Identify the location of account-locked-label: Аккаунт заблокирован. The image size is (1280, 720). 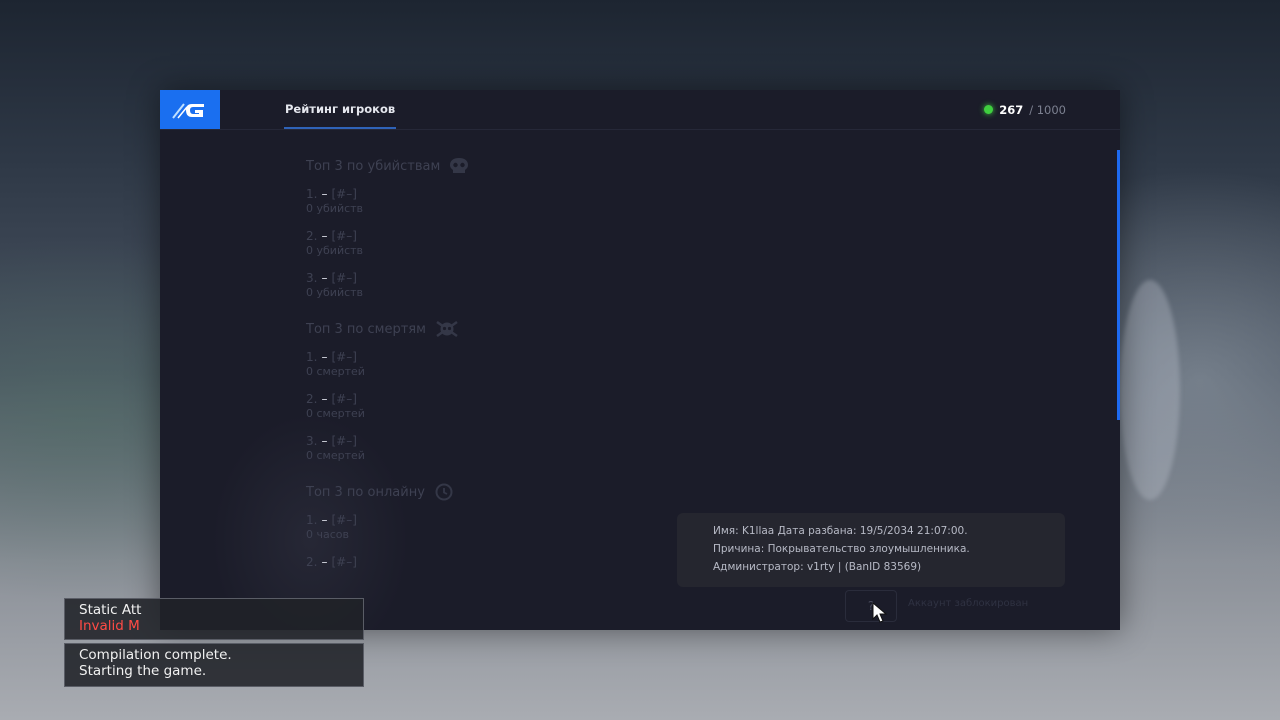
(968, 603).